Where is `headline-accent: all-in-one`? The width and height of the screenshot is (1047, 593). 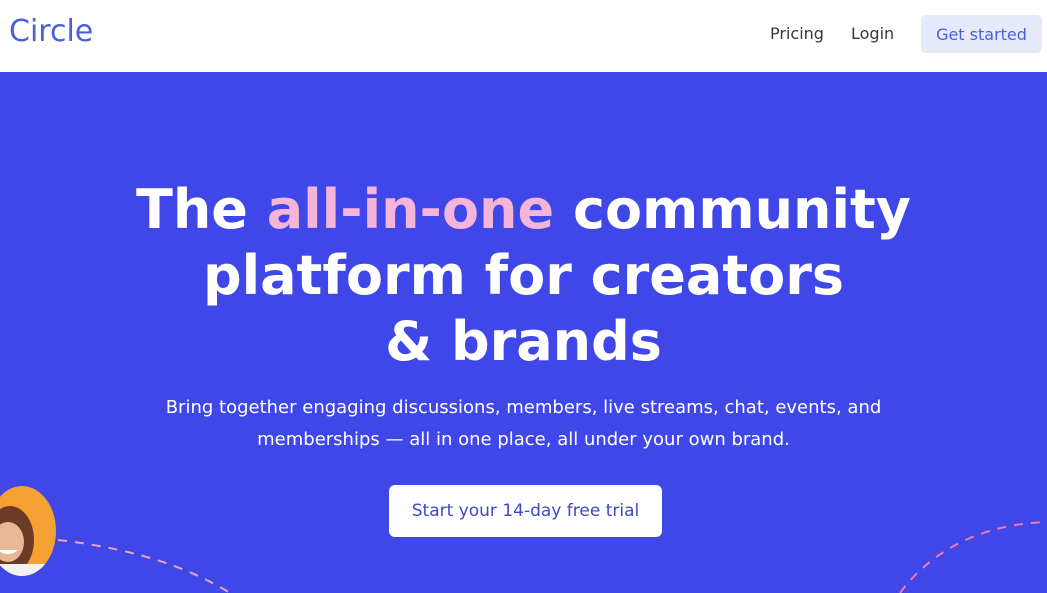 headline-accent: all-in-one is located at coordinates (410, 209).